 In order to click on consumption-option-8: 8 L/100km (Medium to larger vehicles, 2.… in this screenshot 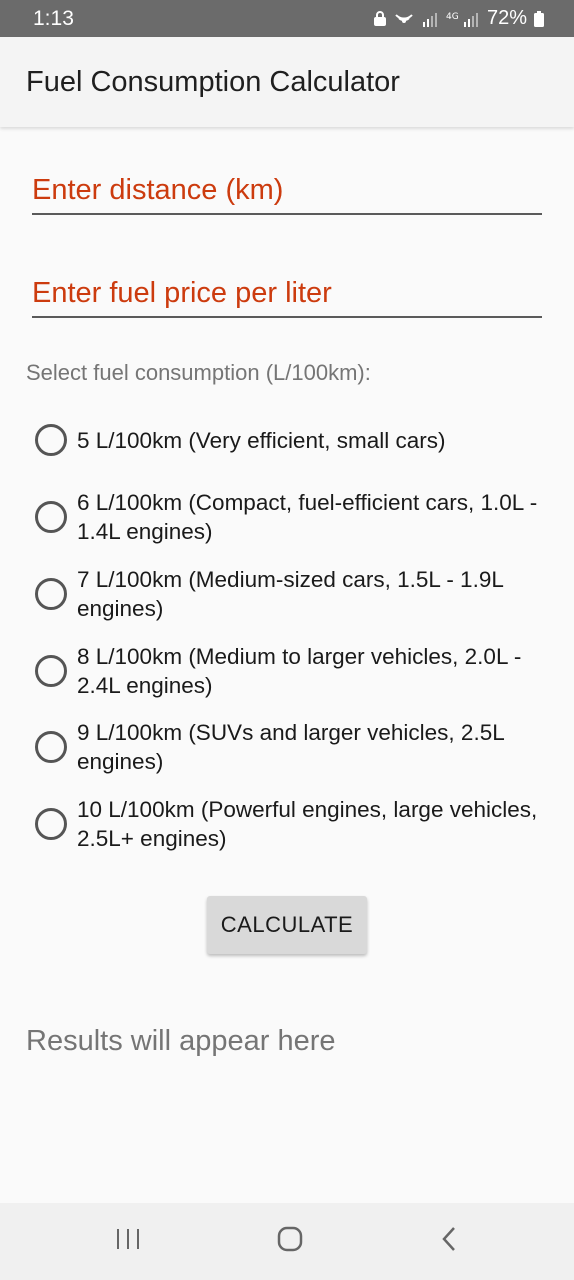, I will do `click(295, 671)`.